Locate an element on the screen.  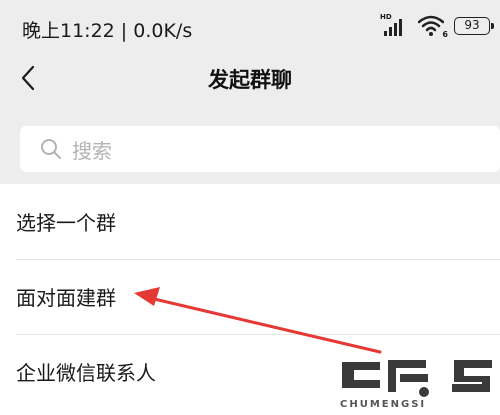
status-icons: HD 6 93 is located at coordinates (437, 26).